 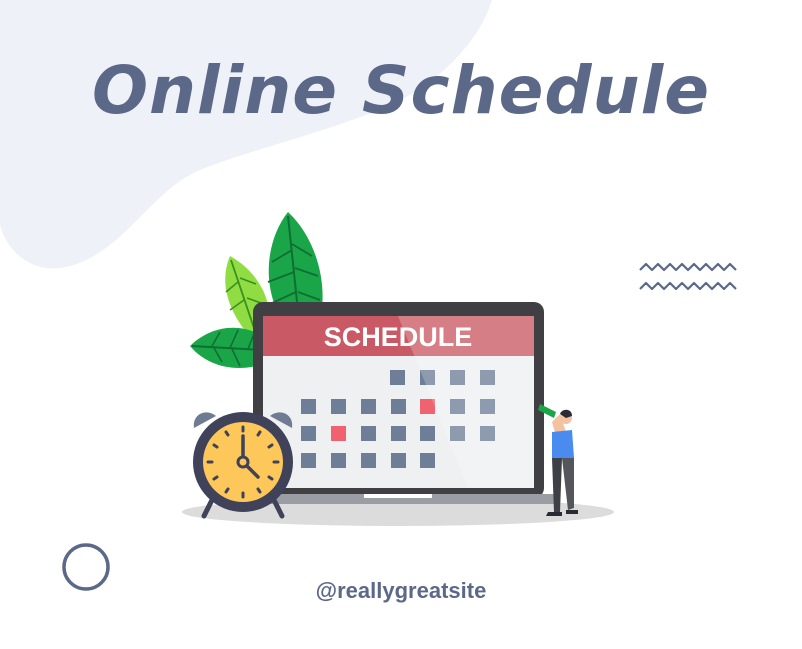 I want to click on calendar-cell-highlight, so click(x=338, y=433).